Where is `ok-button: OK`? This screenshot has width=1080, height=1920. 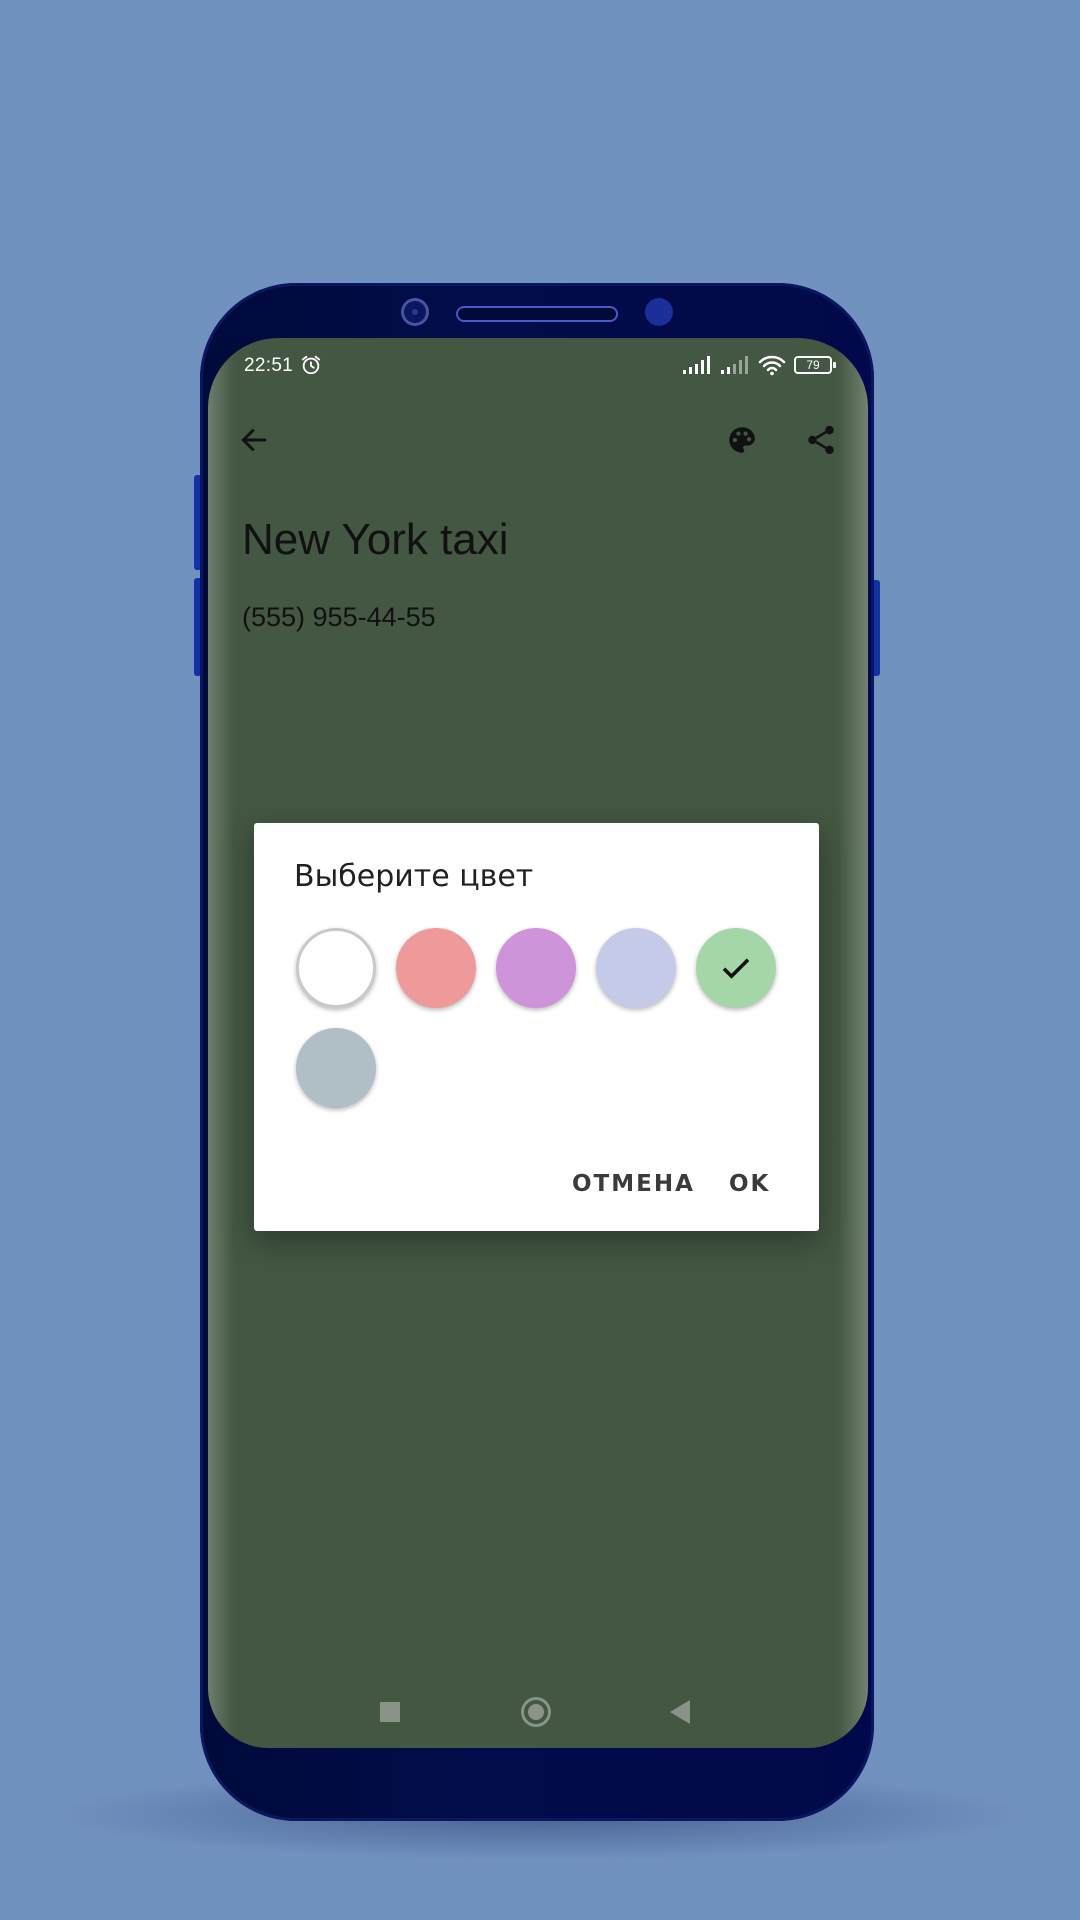
ok-button: OK is located at coordinates (749, 1184).